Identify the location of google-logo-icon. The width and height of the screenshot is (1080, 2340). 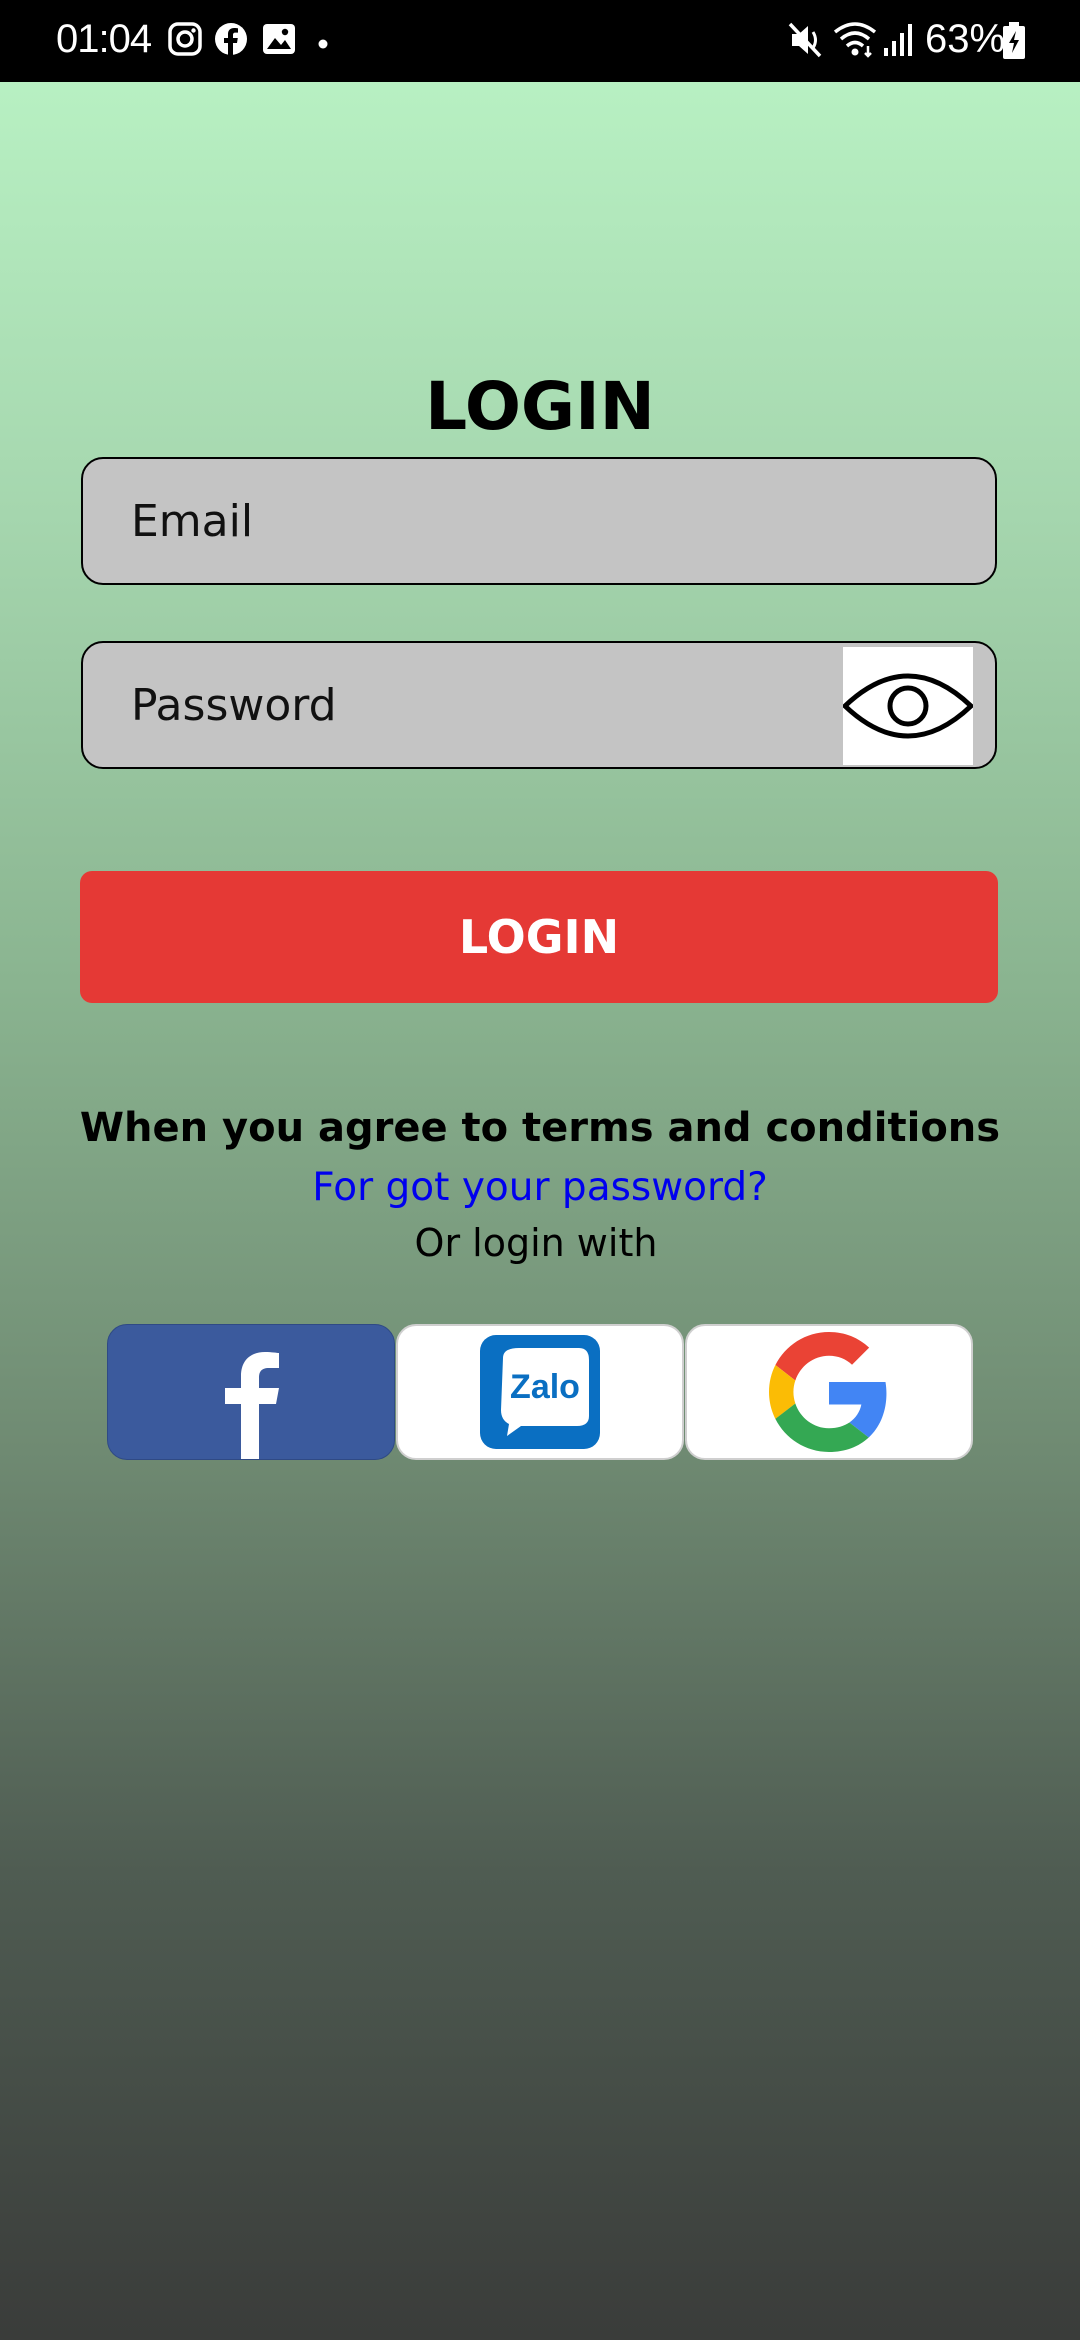
(828, 1392).